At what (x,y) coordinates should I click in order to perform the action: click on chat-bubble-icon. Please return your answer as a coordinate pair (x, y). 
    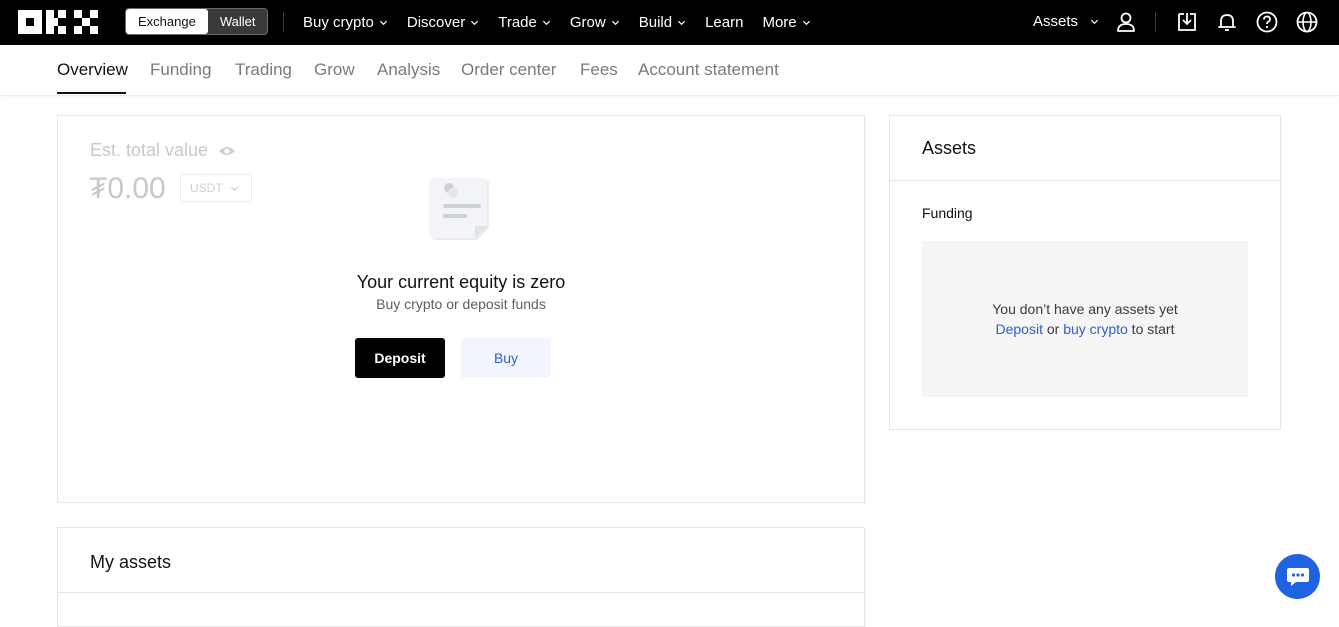
    Looking at the image, I should click on (1297, 576).